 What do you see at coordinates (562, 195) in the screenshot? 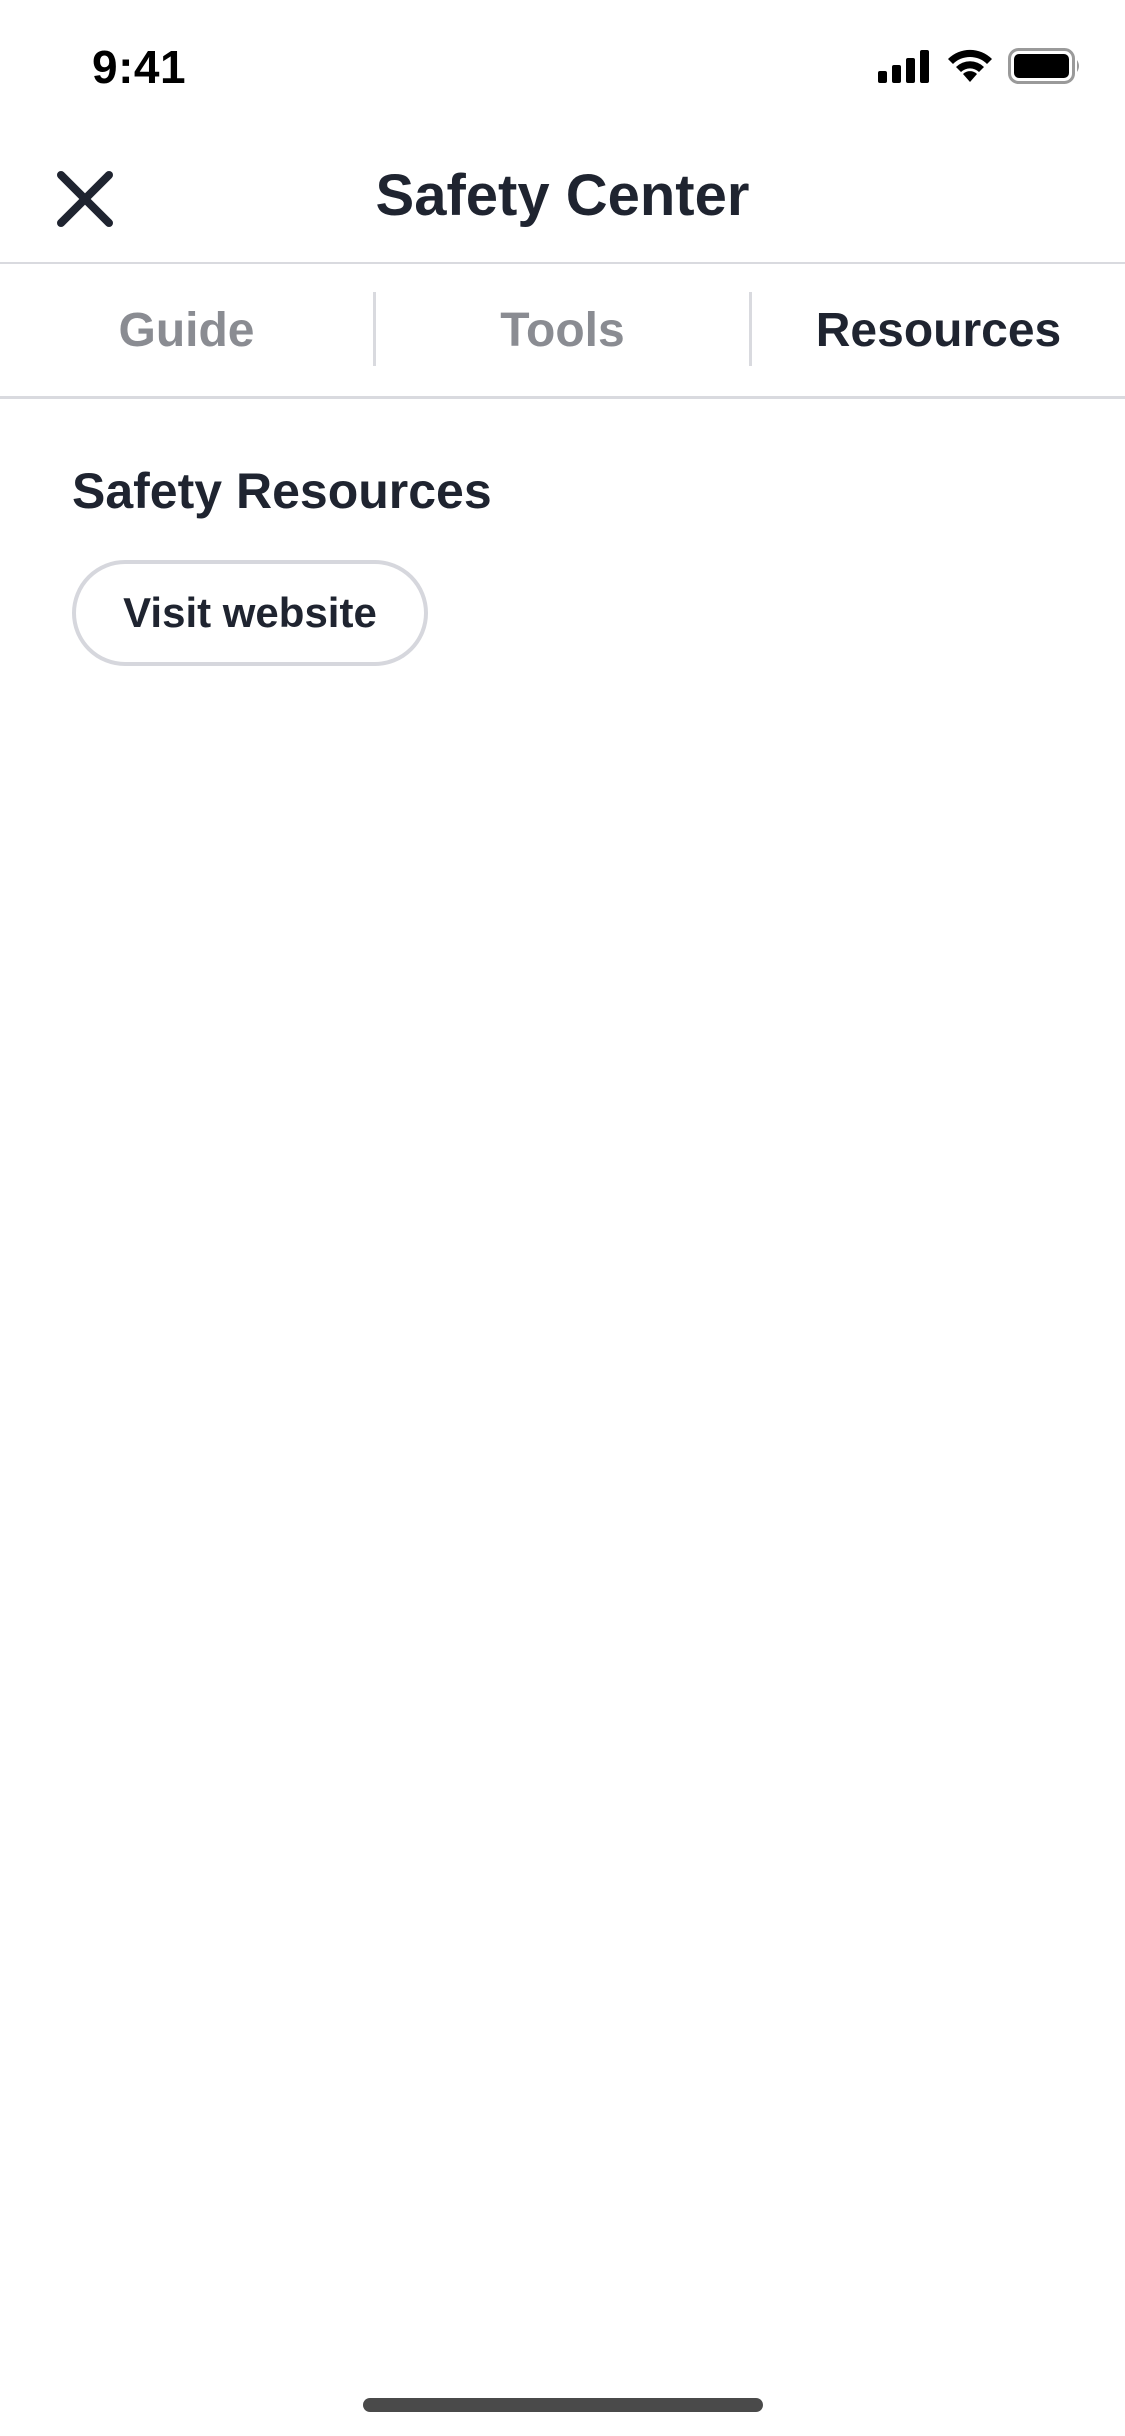
I see `page-title: Safety Center` at bounding box center [562, 195].